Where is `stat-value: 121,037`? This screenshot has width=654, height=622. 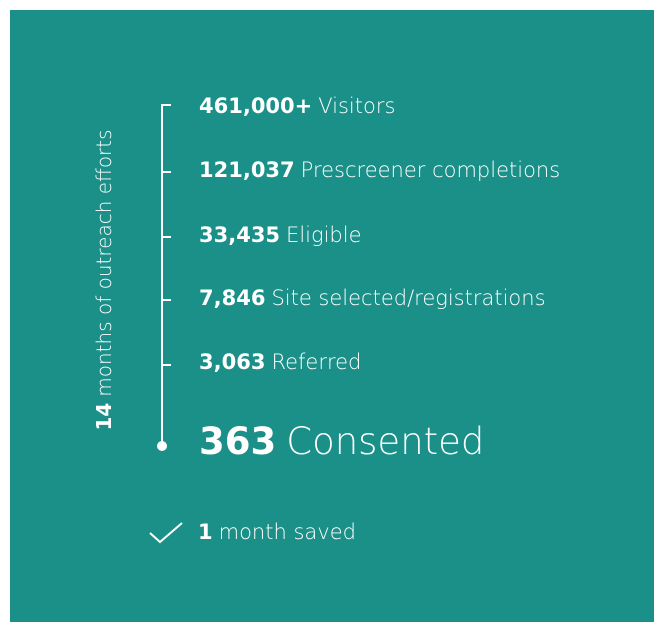
stat-value: 121,037 is located at coordinates (247, 170).